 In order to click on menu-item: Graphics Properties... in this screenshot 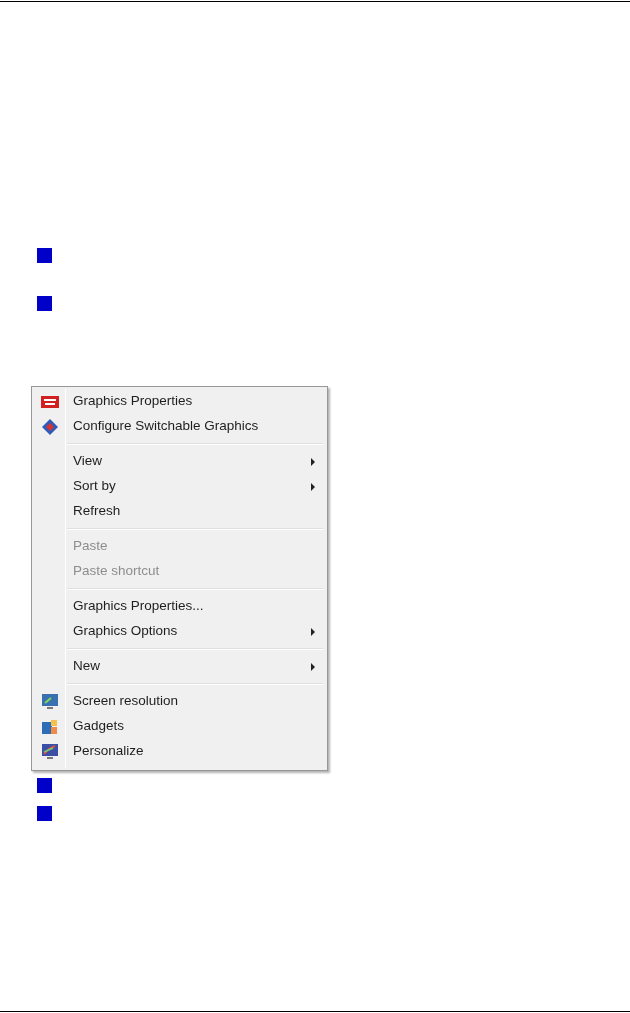, I will do `click(178, 606)`.